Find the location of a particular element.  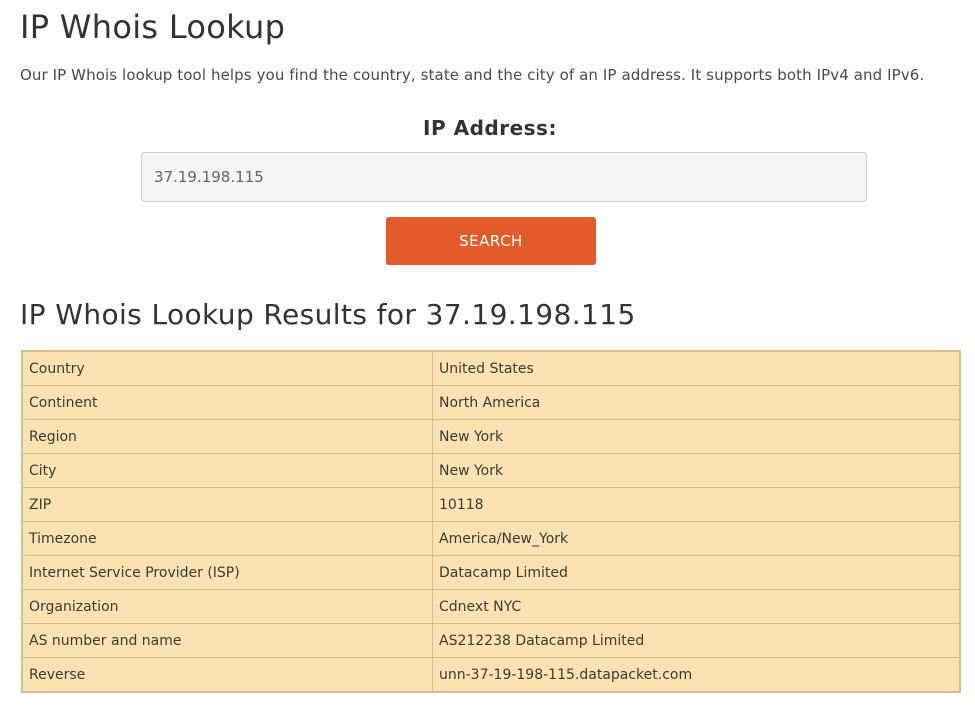

row-value: North America is located at coordinates (696, 402).